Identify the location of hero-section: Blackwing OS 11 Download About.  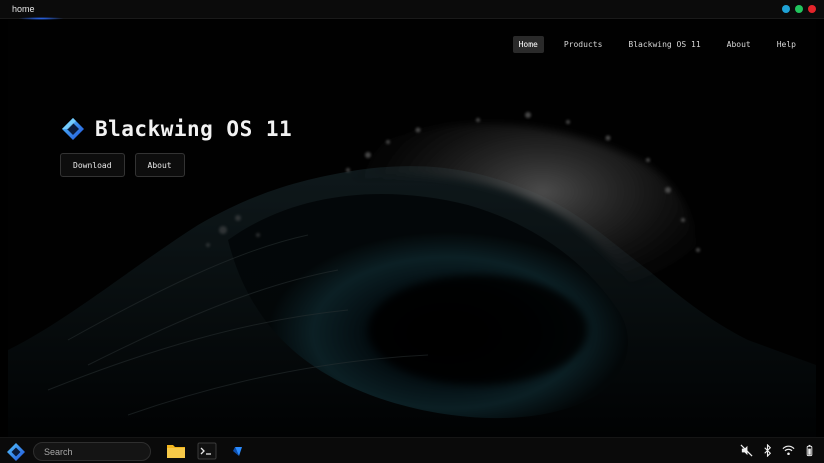
(176, 146).